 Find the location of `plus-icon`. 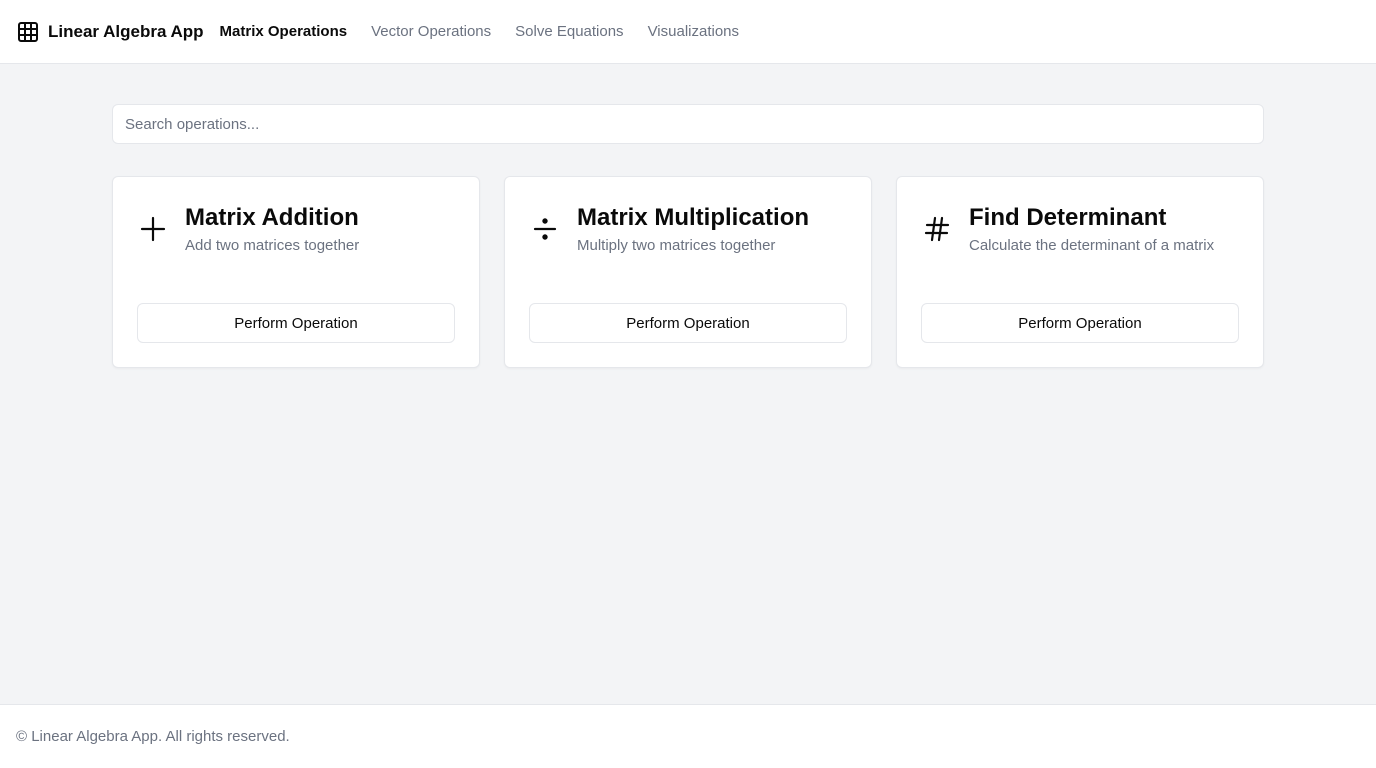

plus-icon is located at coordinates (153, 229).